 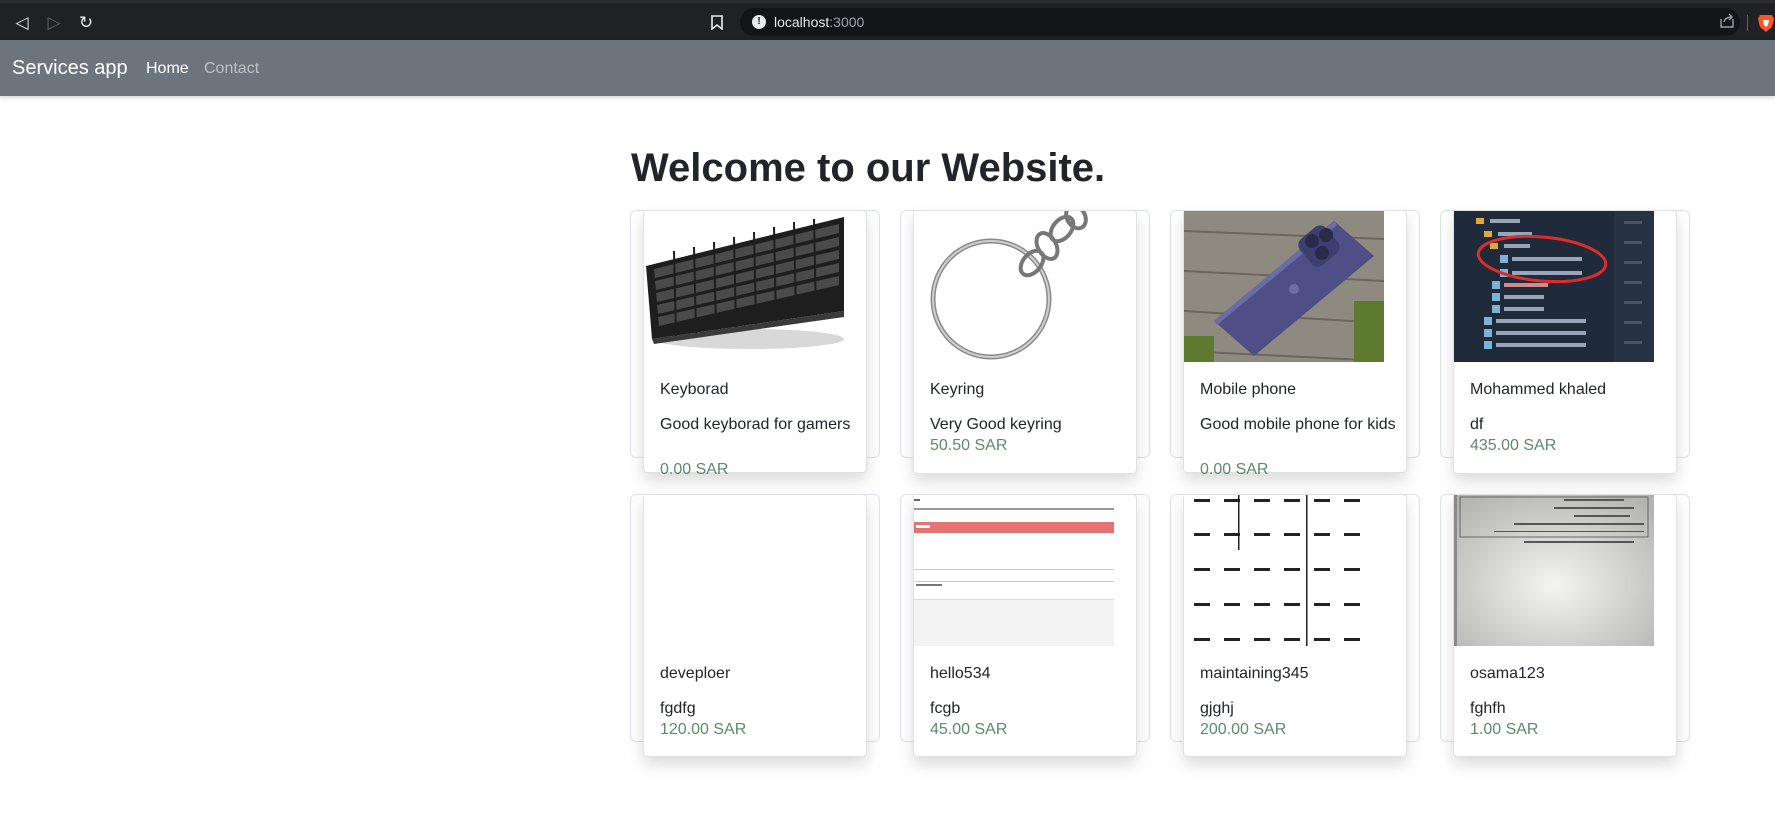 What do you see at coordinates (1538, 389) in the screenshot?
I see `product-name: Mohammed khaled` at bounding box center [1538, 389].